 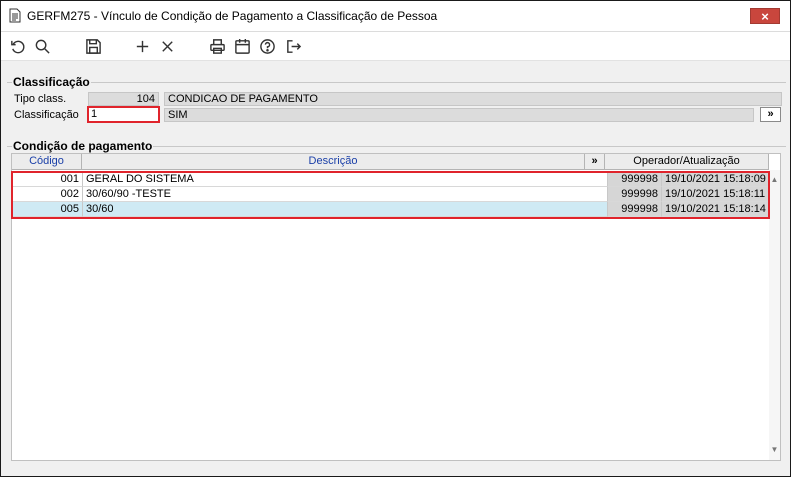 What do you see at coordinates (770, 114) in the screenshot?
I see `classificacao-lookup-button: »` at bounding box center [770, 114].